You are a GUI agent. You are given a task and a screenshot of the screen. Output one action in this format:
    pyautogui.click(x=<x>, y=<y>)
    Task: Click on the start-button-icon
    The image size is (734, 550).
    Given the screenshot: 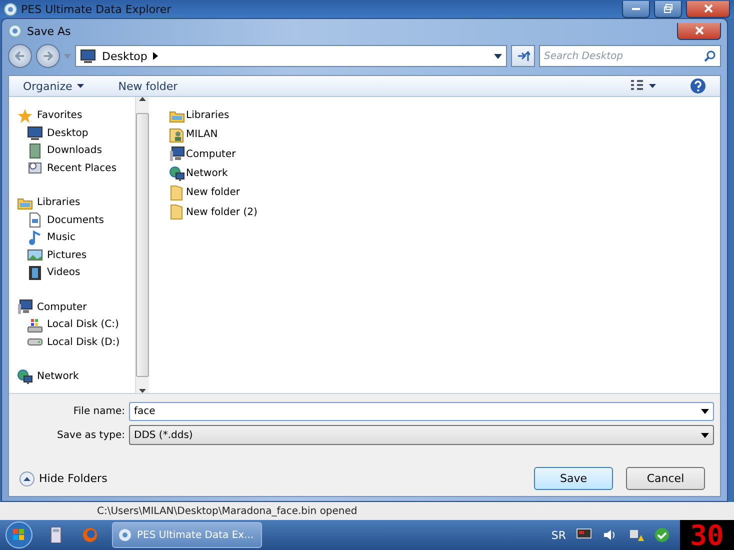 What is the action you would take?
    pyautogui.click(x=19, y=535)
    